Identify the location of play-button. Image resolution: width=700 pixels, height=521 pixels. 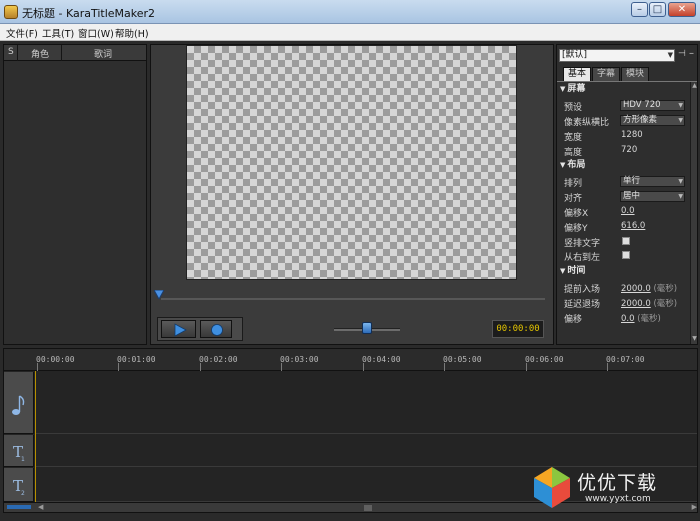
(178, 329).